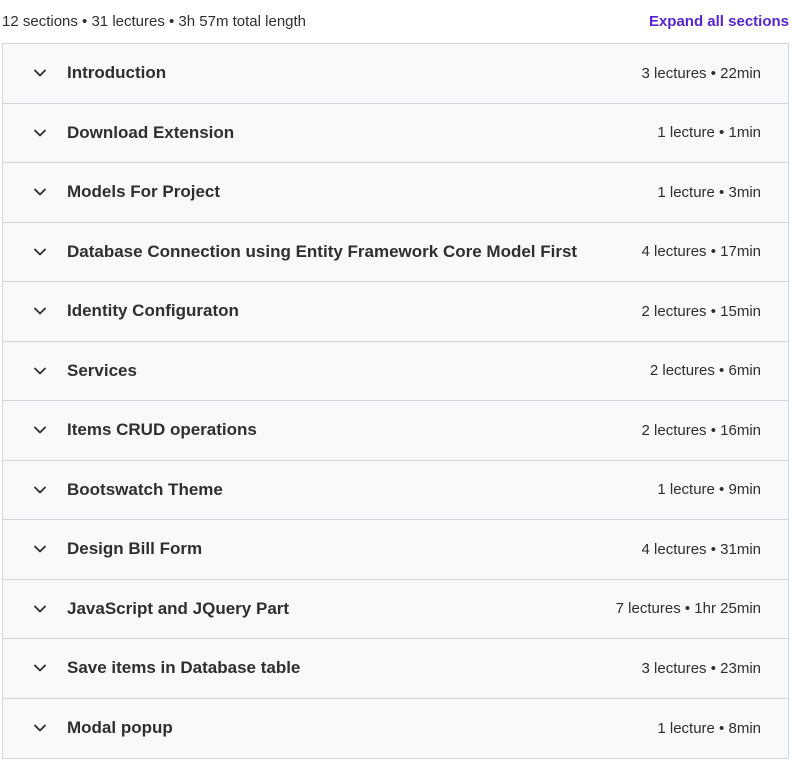 This screenshot has height=762, width=792. I want to click on section-lecture-count: 1 lecture • 3min, so click(709, 192).